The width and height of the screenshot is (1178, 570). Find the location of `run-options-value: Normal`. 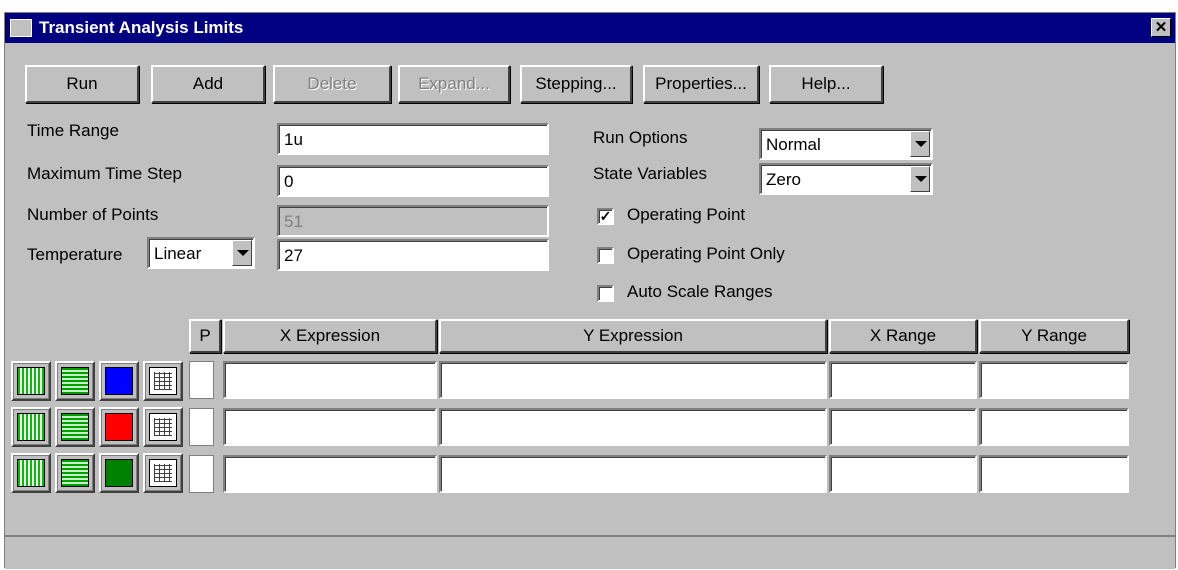

run-options-value: Normal is located at coordinates (793, 144).